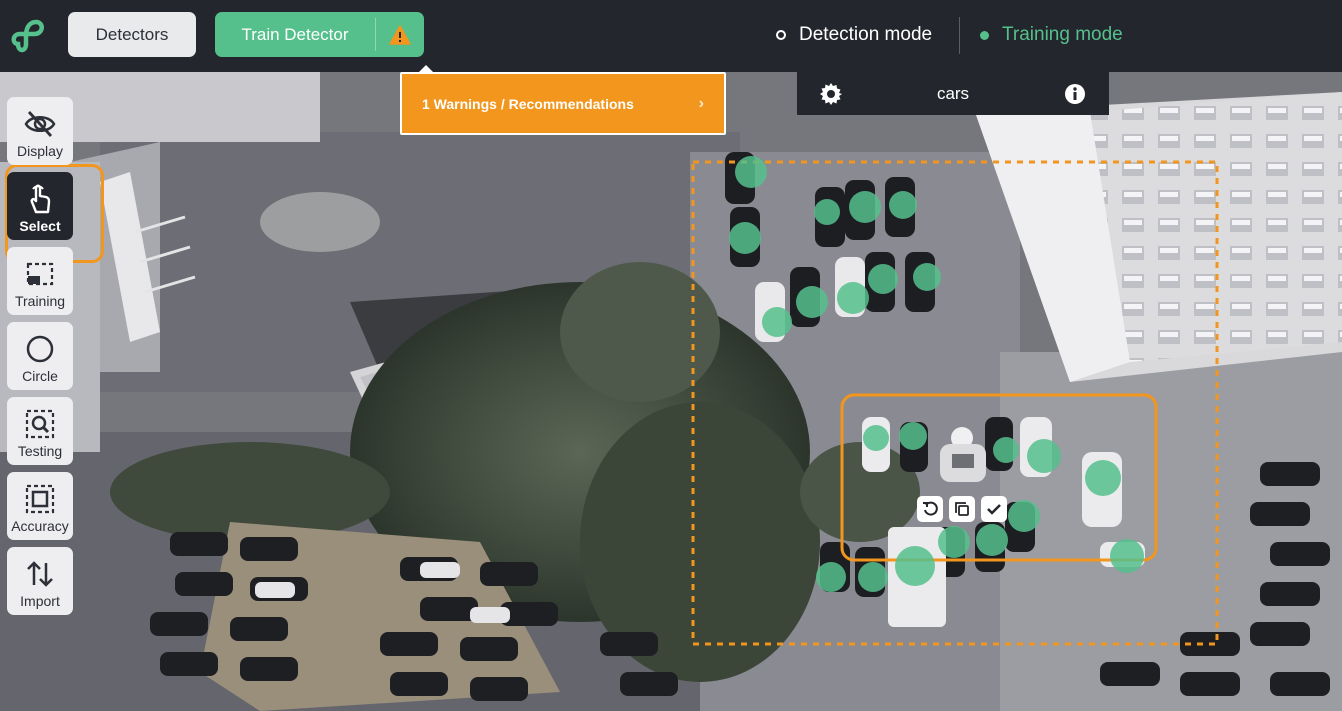  I want to click on circle-icon, so click(40, 349).